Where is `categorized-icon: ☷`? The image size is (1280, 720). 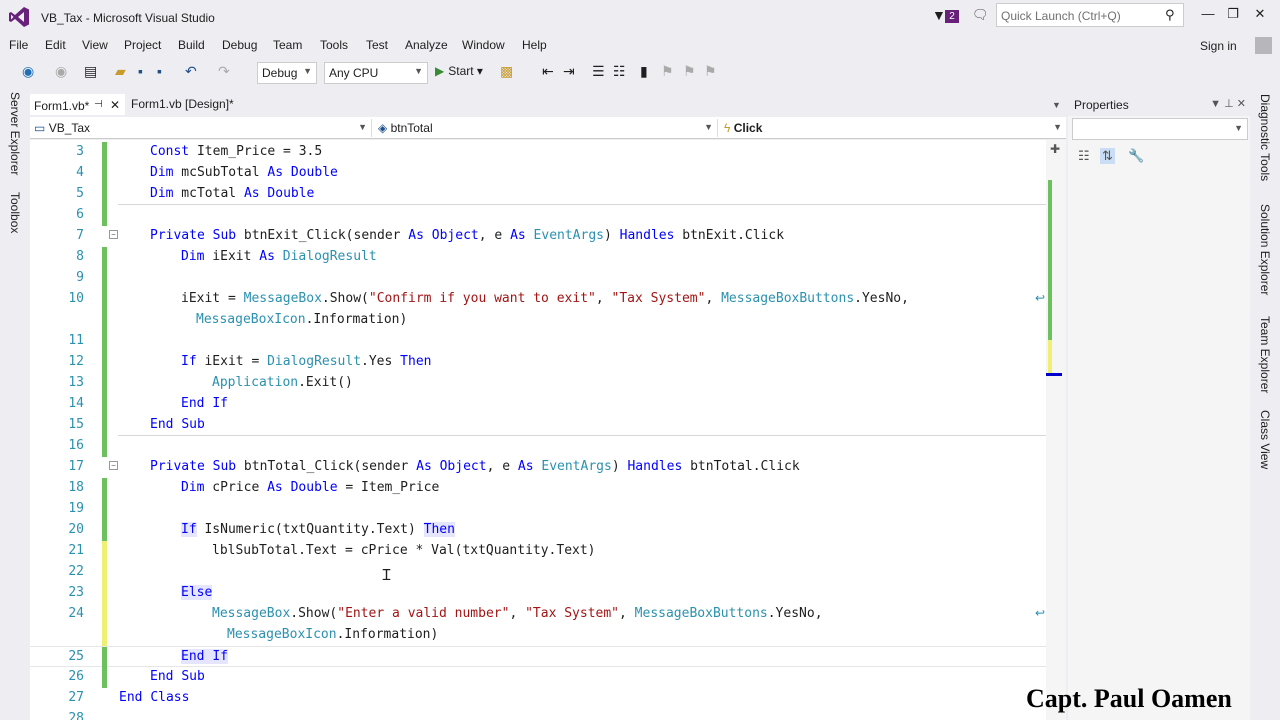
categorized-icon: ☷ is located at coordinates (1084, 156).